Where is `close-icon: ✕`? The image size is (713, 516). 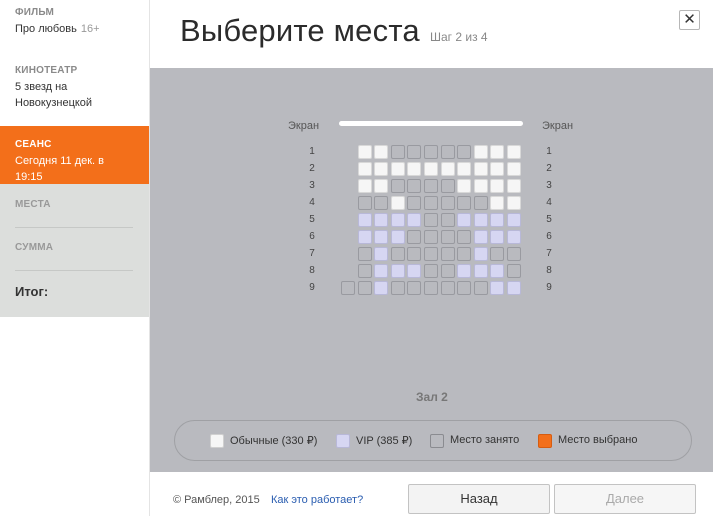
close-icon: ✕ is located at coordinates (689, 19).